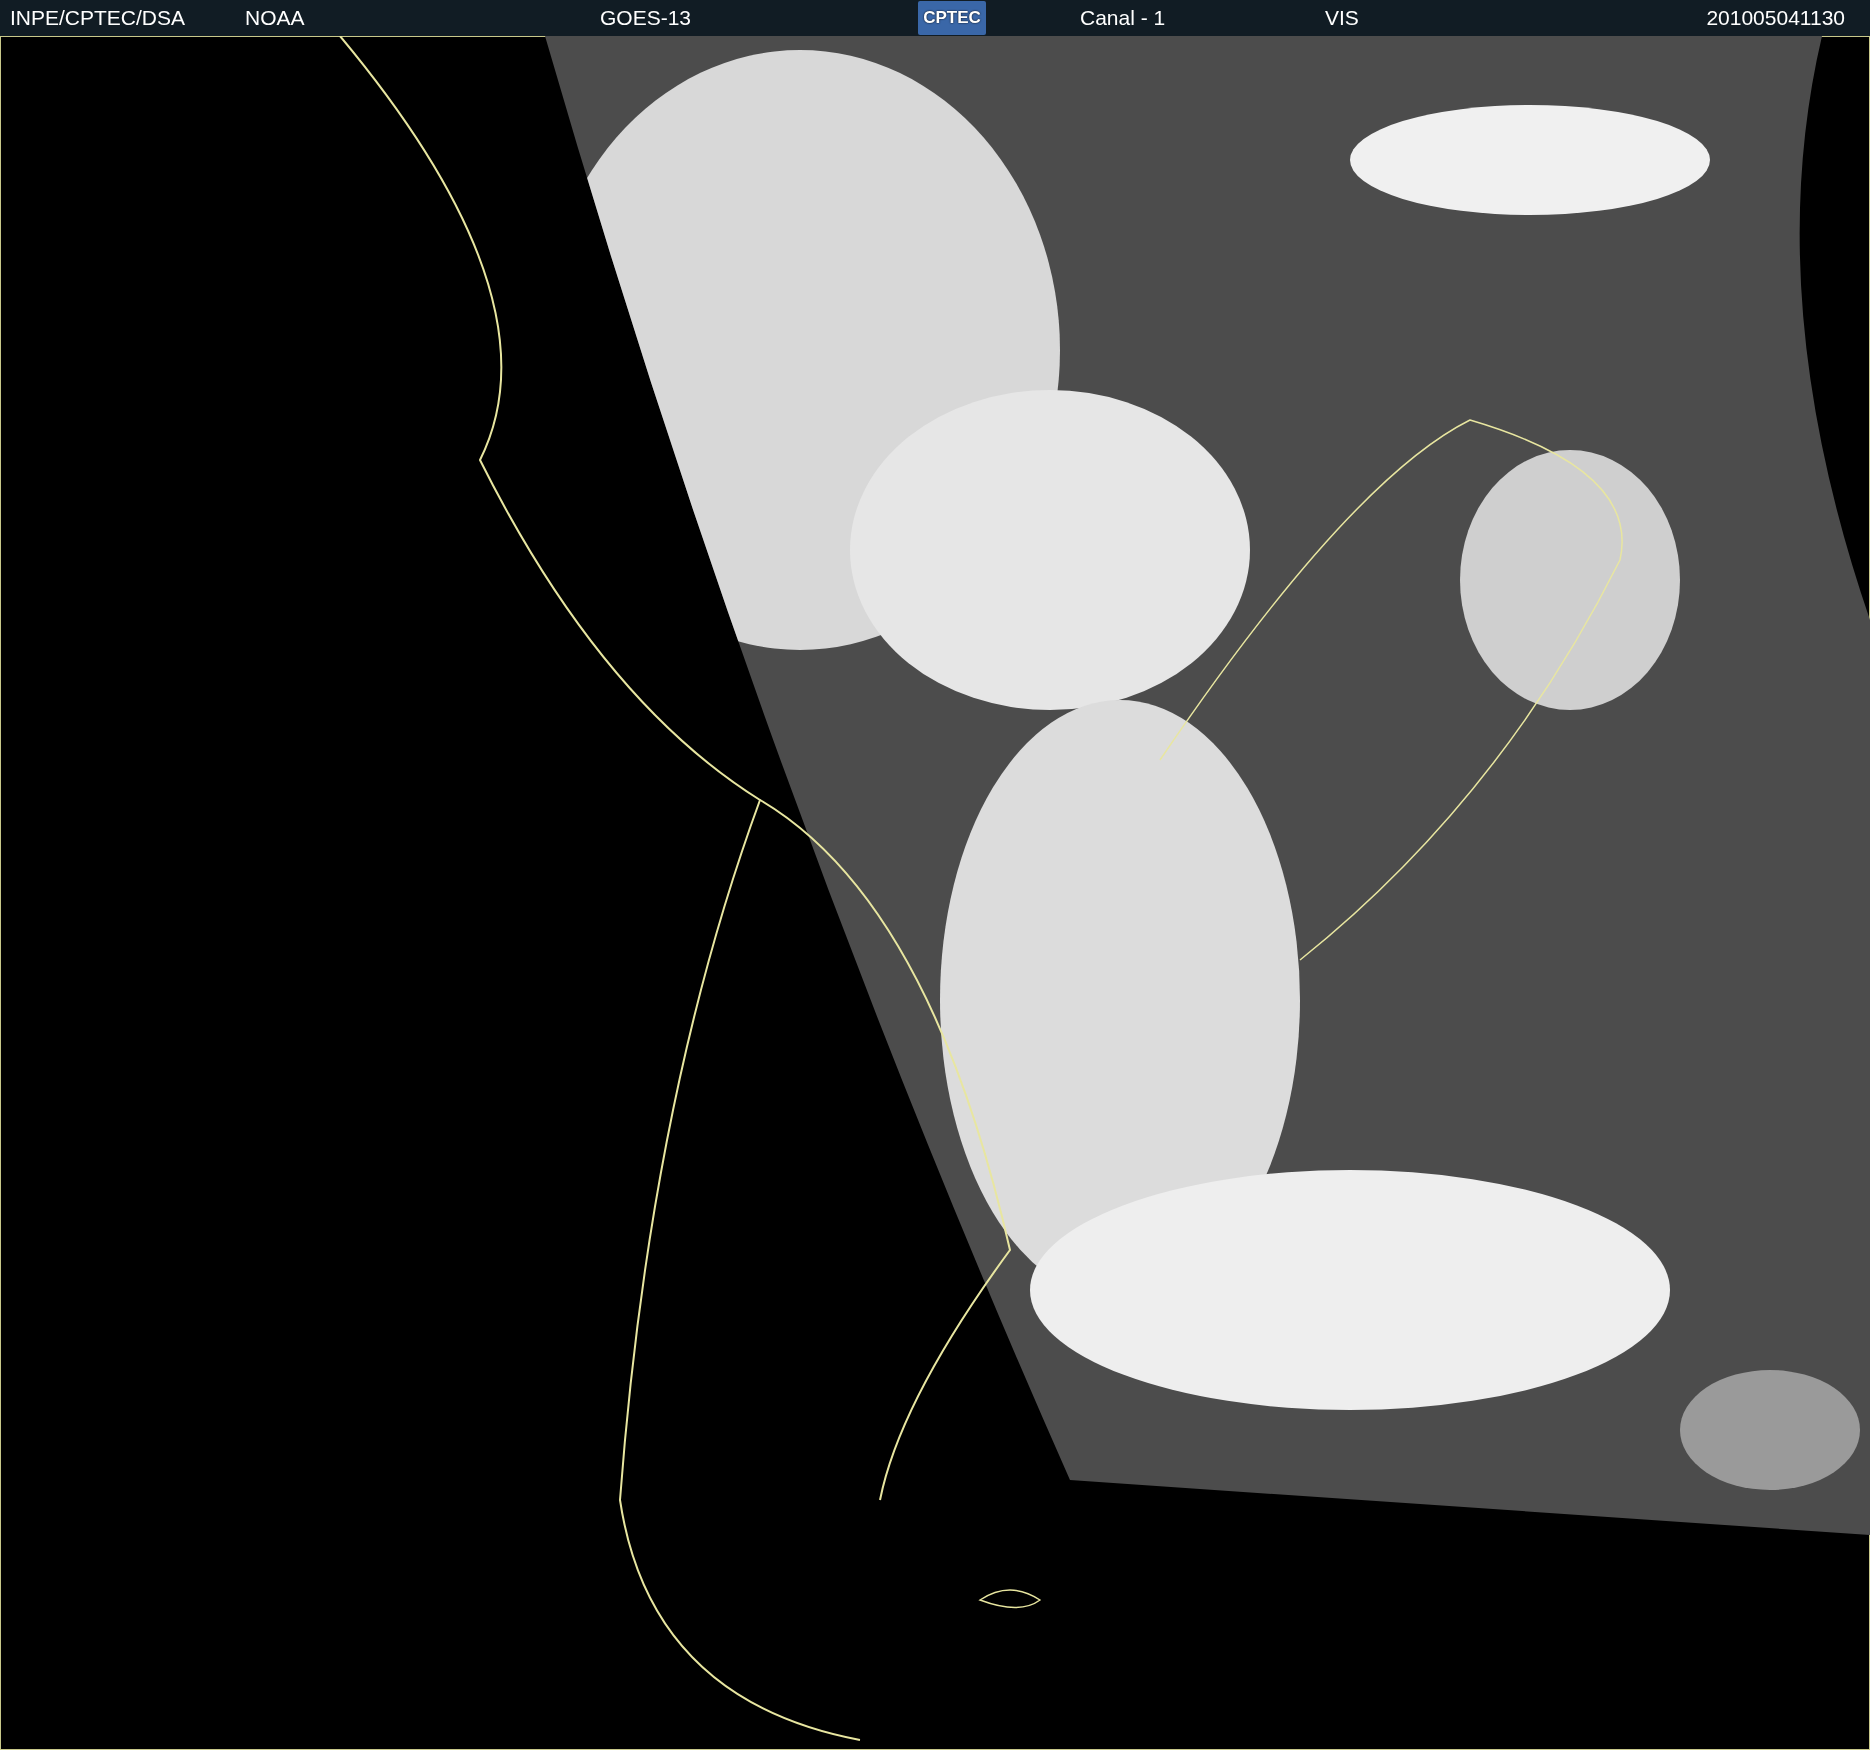 Image resolution: width=1870 pixels, height=1750 pixels. I want to click on logo: CPTEC, so click(952, 18).